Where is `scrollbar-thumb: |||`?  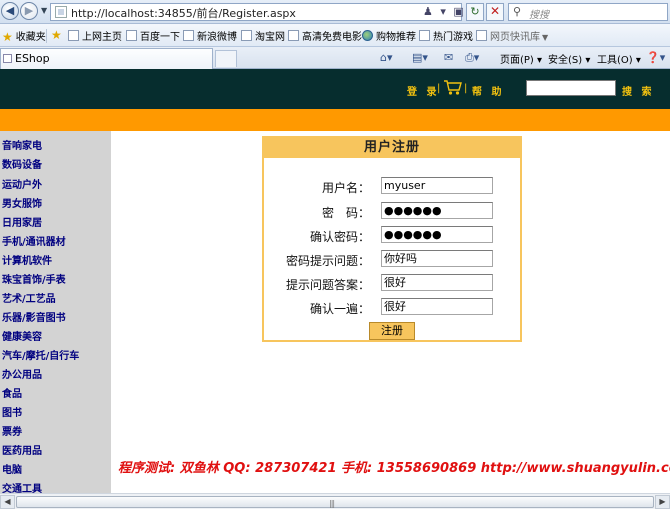 scrollbar-thumb: ||| is located at coordinates (335, 502).